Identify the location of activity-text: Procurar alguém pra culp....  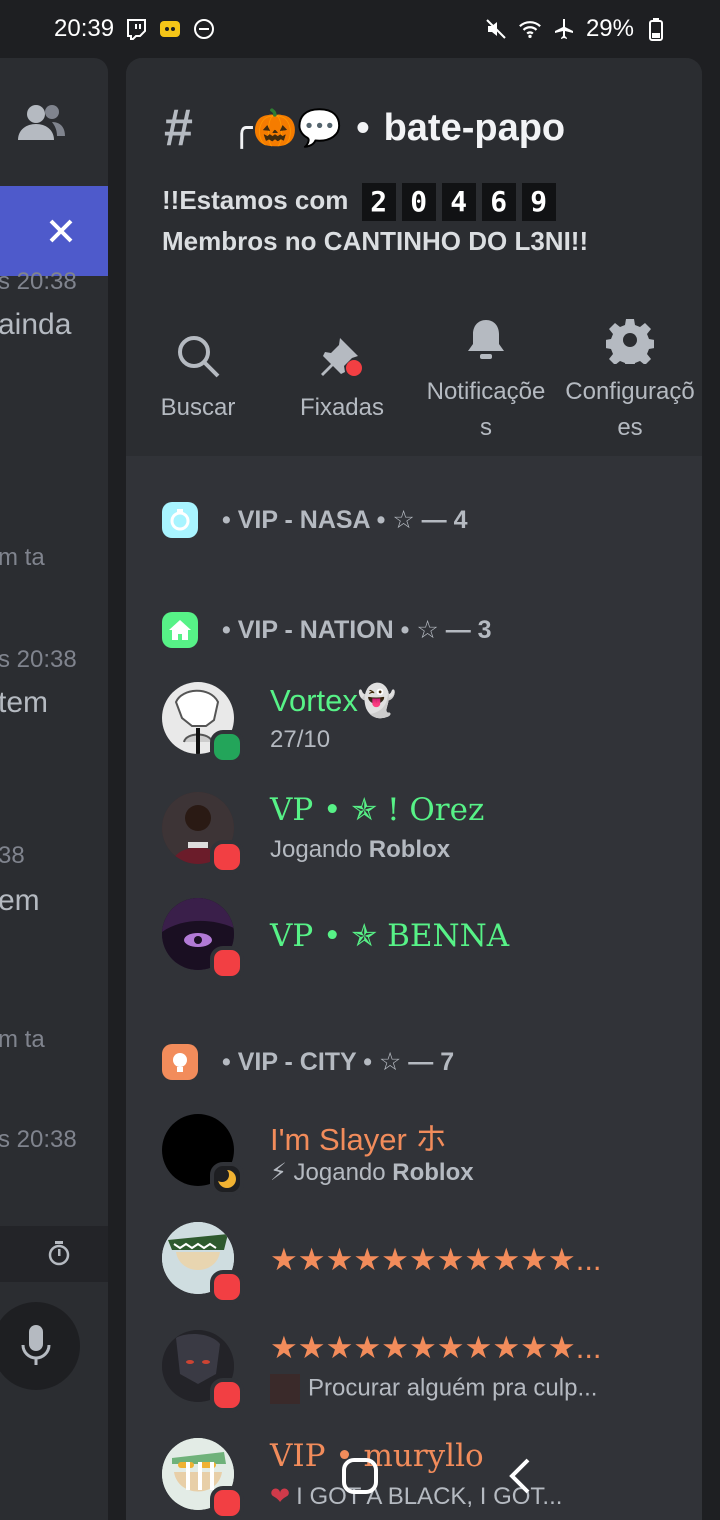
(453, 1388).